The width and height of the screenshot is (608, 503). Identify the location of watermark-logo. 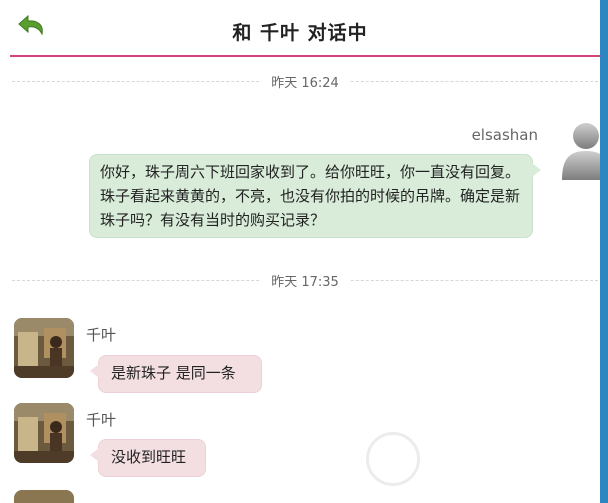
(393, 459).